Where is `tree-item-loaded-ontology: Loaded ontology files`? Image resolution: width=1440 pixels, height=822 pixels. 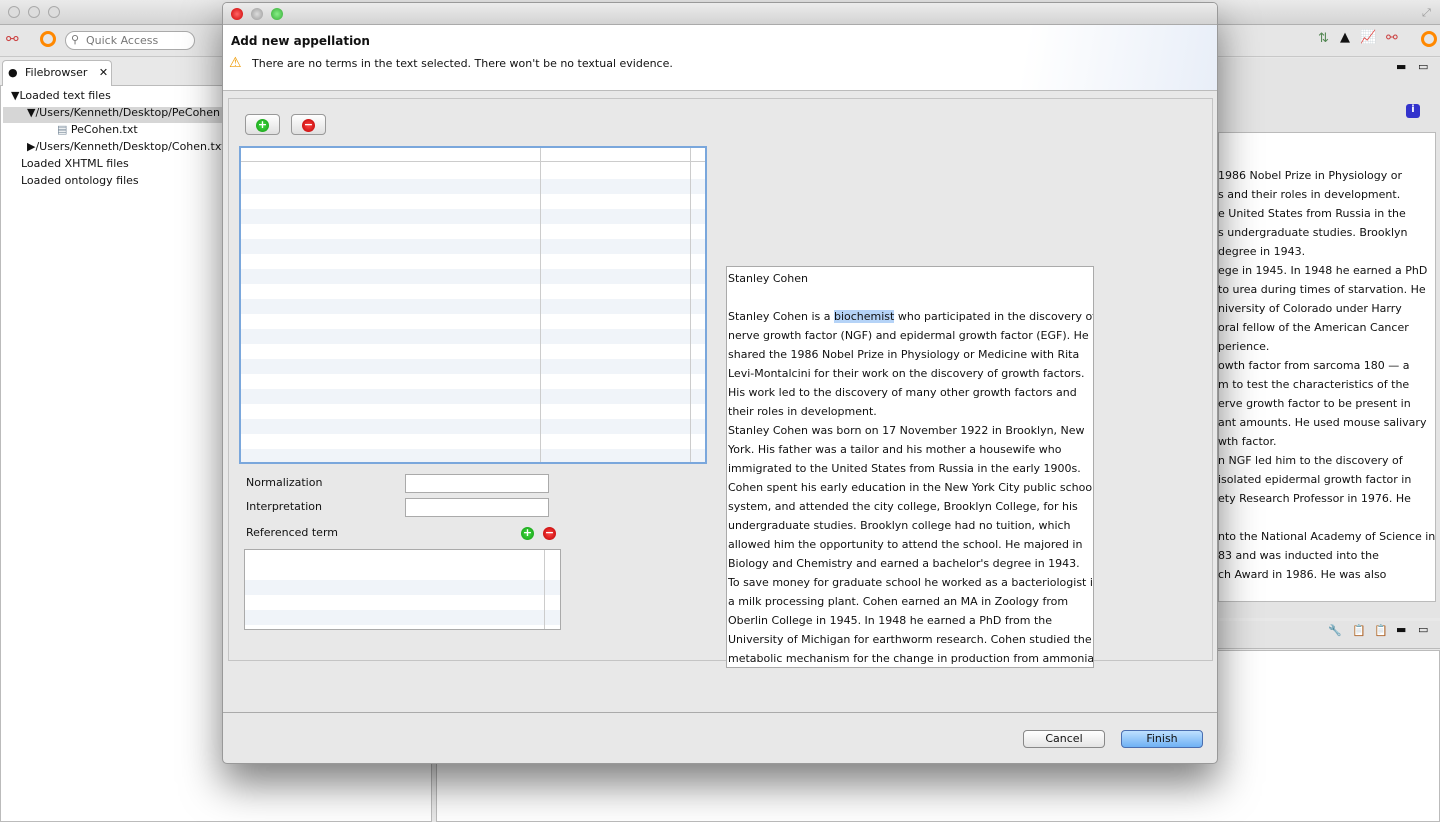
tree-item-loaded-ontology: Loaded ontology files is located at coordinates (80, 180).